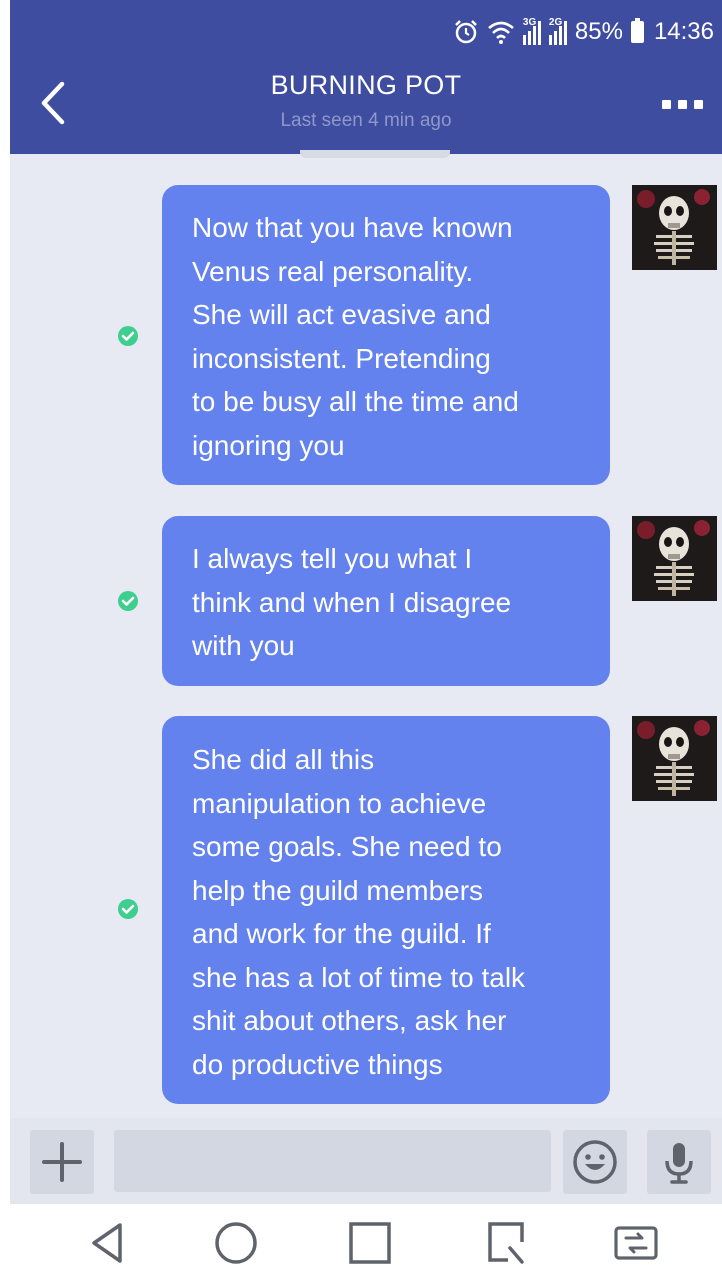  I want to click on emoji-button, so click(595, 1162).